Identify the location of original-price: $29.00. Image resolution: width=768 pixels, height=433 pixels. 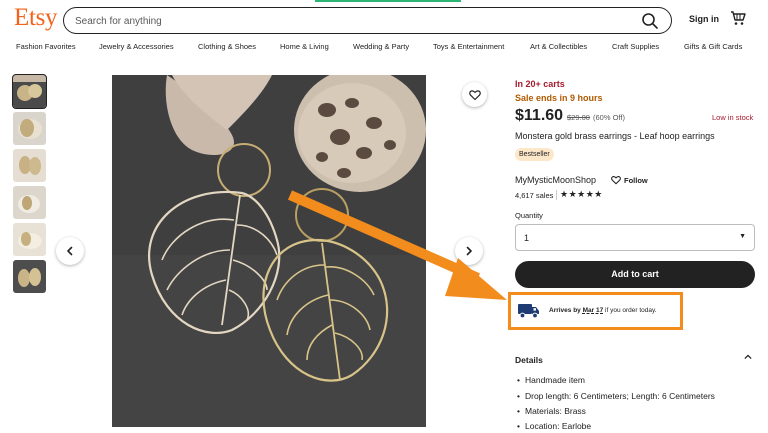
(578, 117).